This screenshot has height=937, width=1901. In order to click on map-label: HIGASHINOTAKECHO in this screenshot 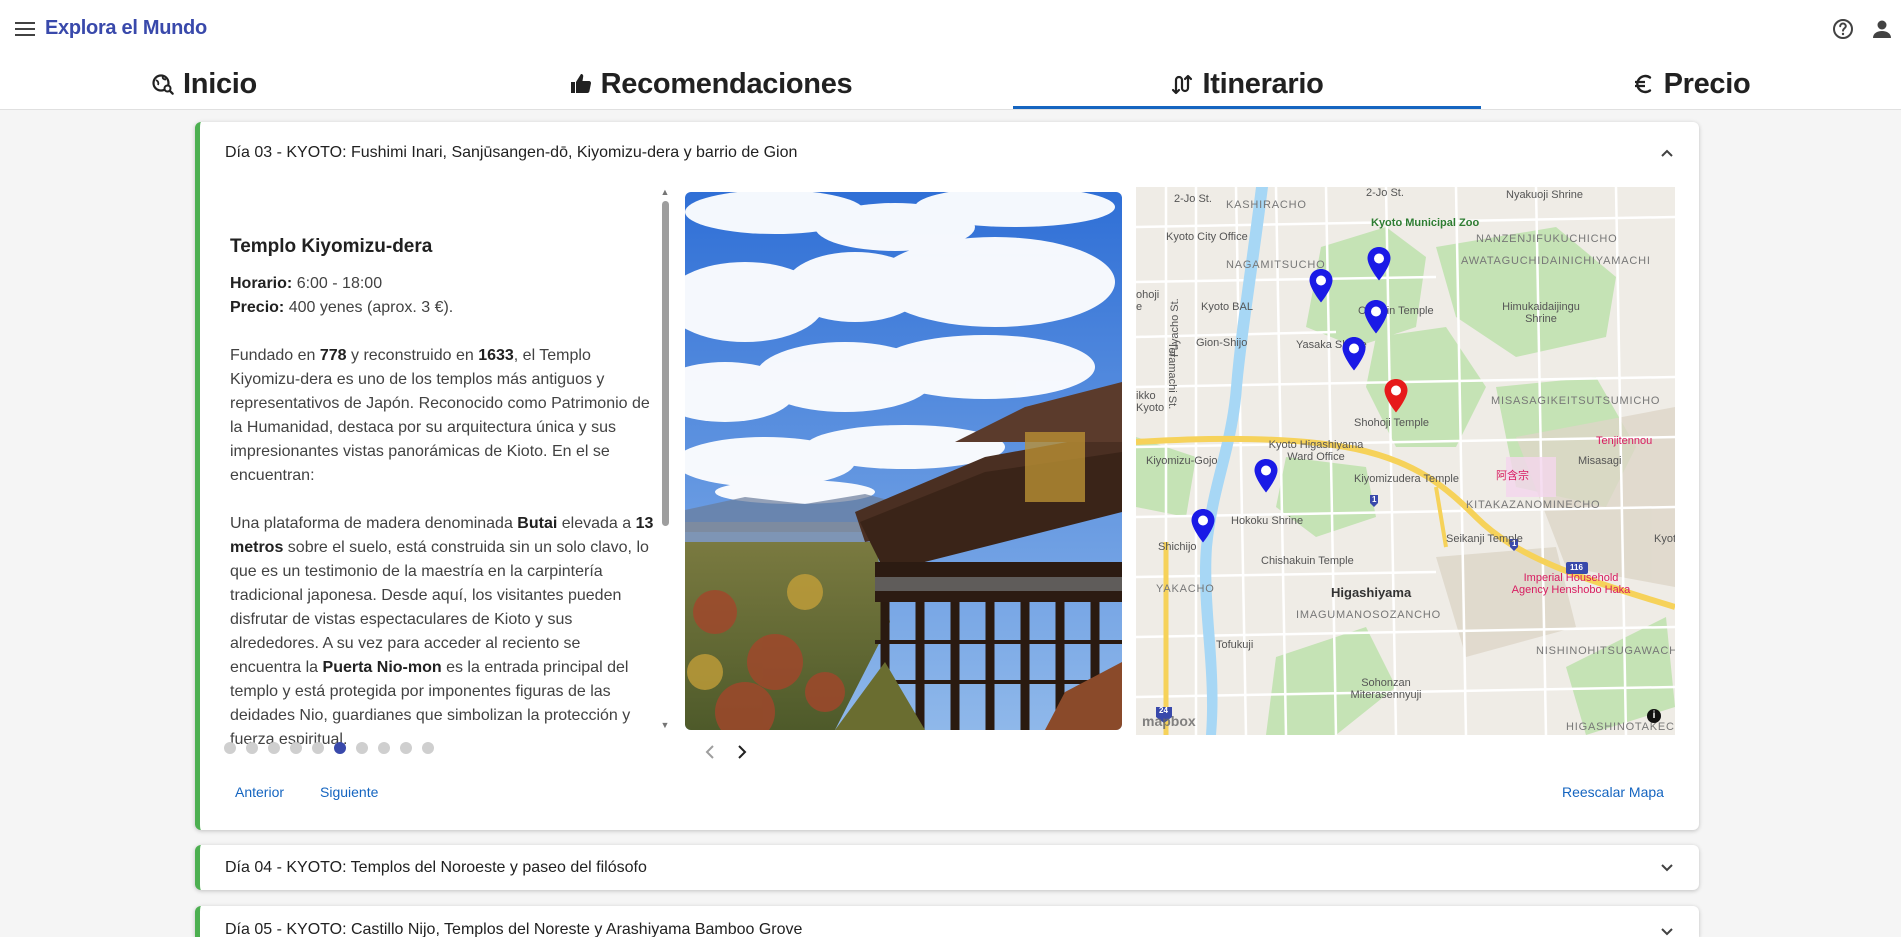, I will do `click(1620, 727)`.